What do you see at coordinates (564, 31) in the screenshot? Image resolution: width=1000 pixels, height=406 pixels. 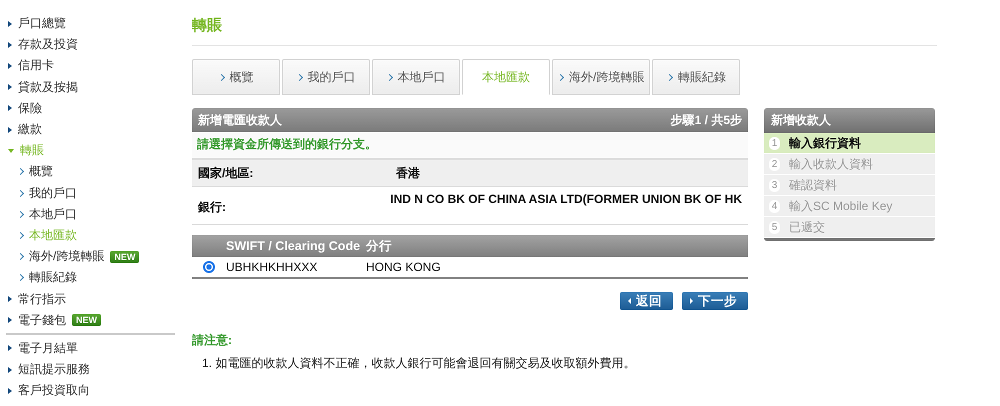 I see `page-title: 轉賬` at bounding box center [564, 31].